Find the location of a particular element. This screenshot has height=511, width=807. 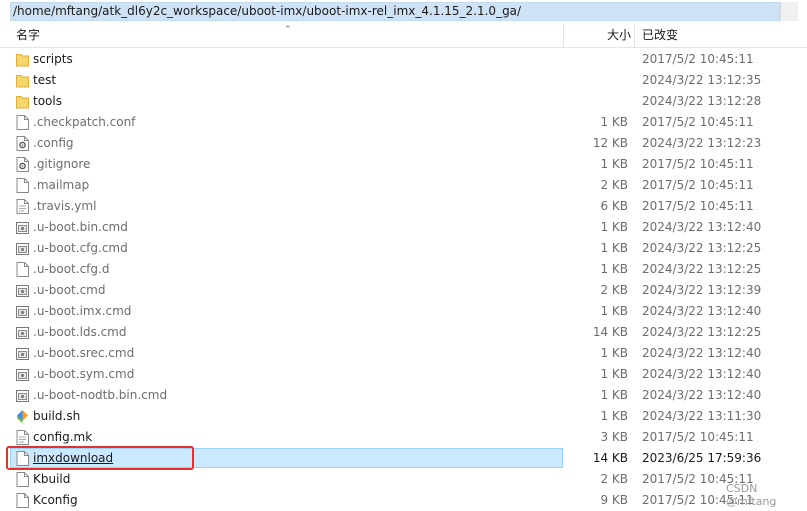

file-name: .u-boot.bin.cmd is located at coordinates (80, 227).